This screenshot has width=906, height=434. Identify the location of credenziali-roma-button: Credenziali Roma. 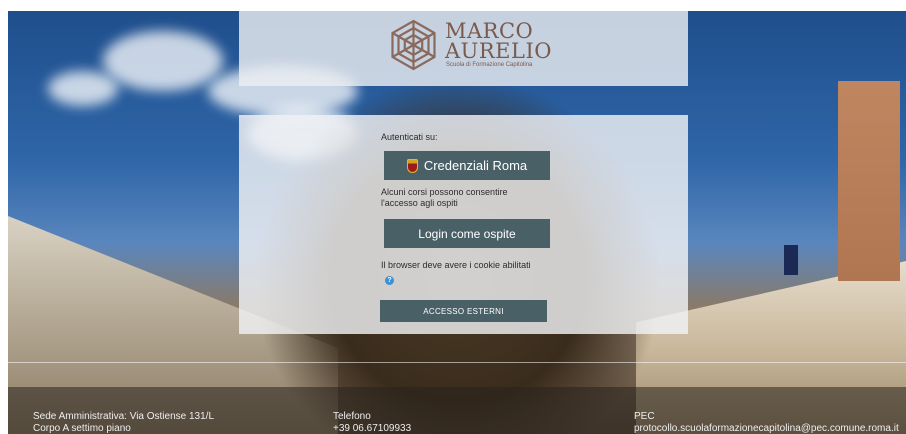
(467, 165).